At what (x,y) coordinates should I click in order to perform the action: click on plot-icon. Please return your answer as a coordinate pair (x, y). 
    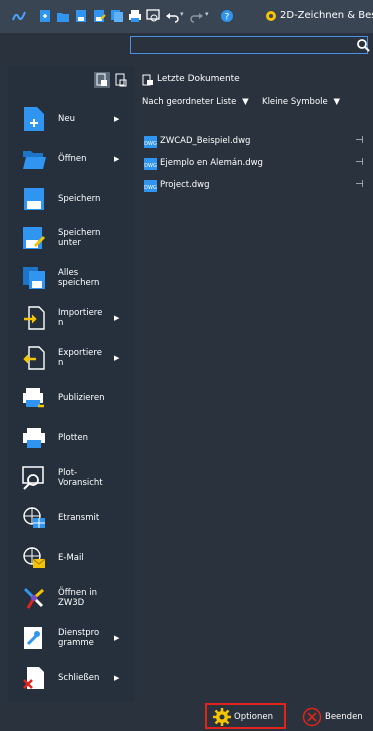
    Looking at the image, I should click on (34, 438).